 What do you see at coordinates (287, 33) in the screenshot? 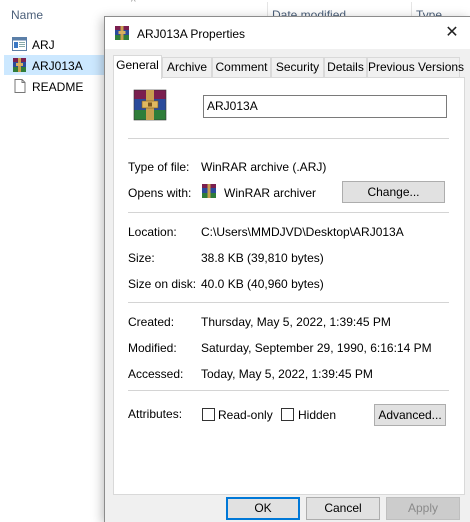
I see `title-bar: ARJ013A Properties ✕` at bounding box center [287, 33].